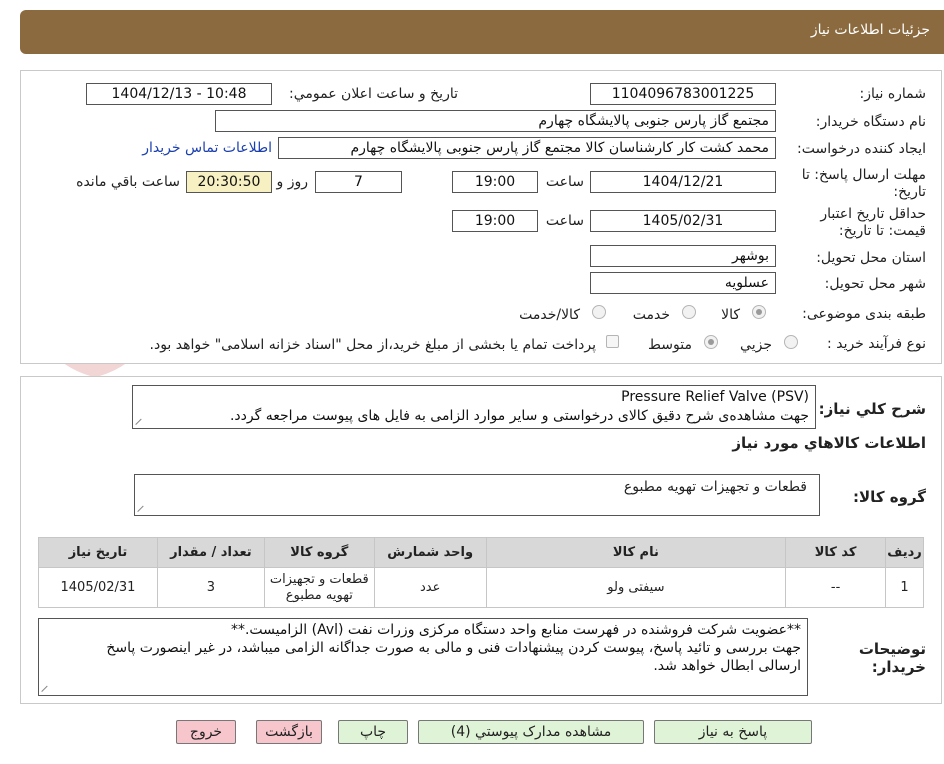  What do you see at coordinates (711, 342) in the screenshot?
I see `process-radio-medium` at bounding box center [711, 342].